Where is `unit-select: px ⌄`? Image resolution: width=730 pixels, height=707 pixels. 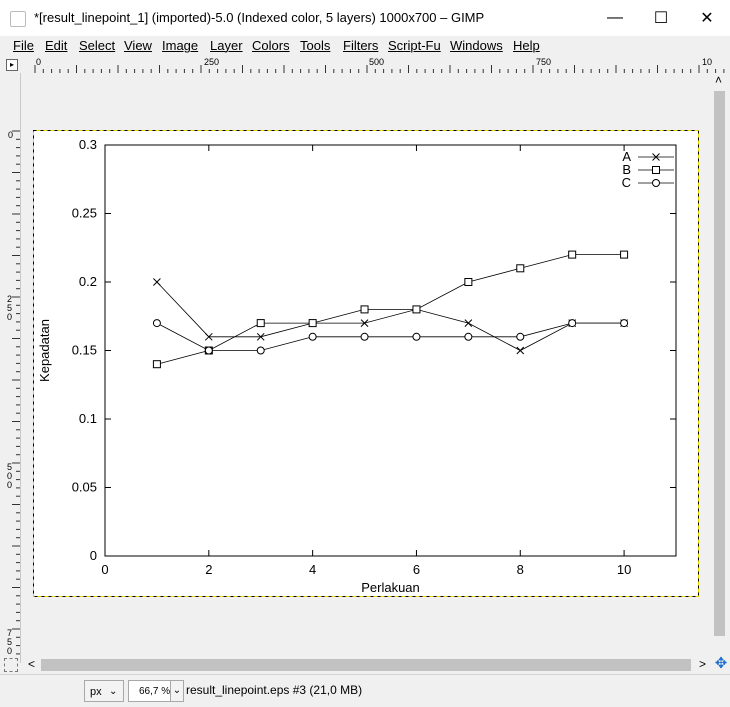
unit-select: px ⌄ is located at coordinates (104, 691).